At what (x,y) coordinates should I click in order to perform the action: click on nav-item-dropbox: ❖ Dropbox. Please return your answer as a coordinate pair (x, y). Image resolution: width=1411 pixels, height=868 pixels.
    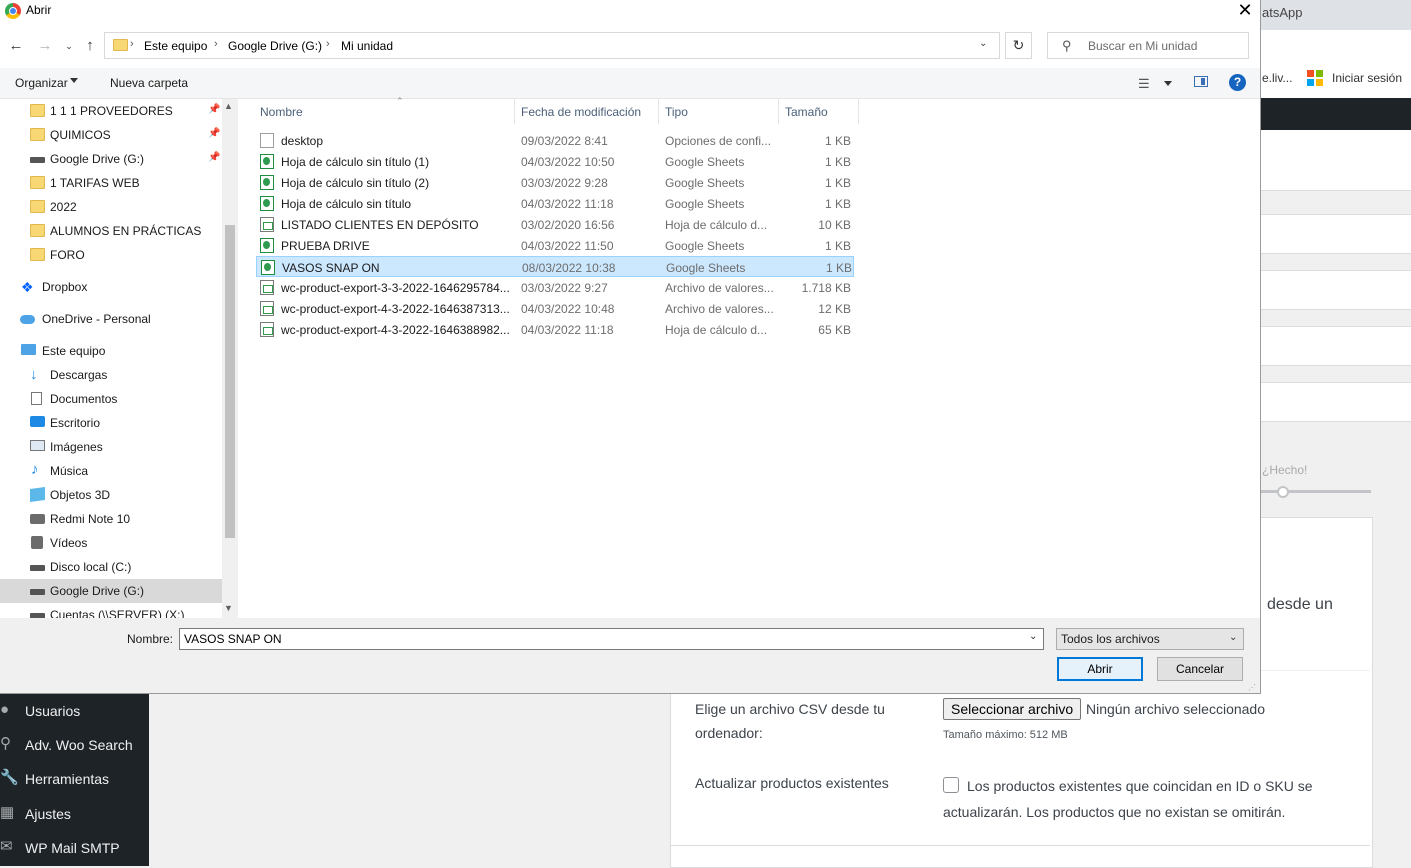
    Looking at the image, I should click on (111, 287).